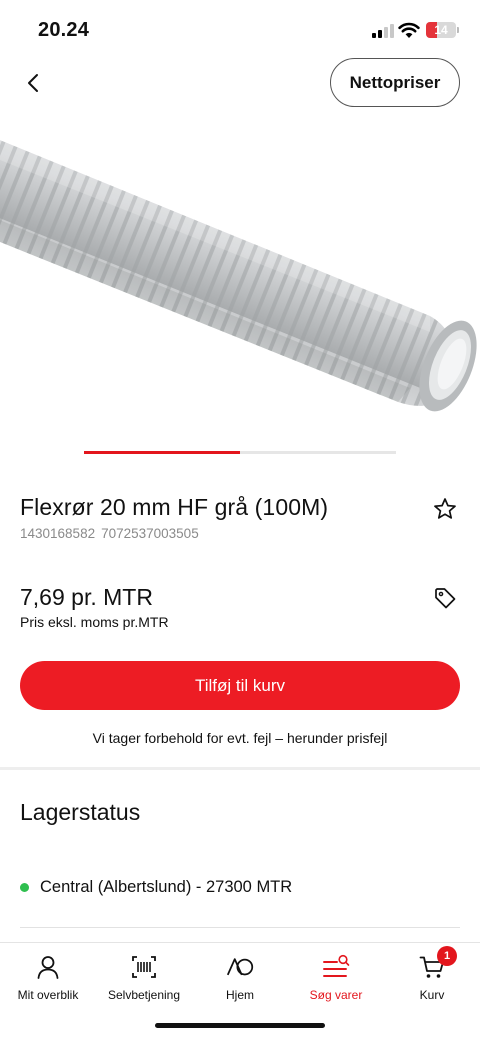  Describe the element at coordinates (144, 967) in the screenshot. I see `barcode-scanner-icon` at that location.